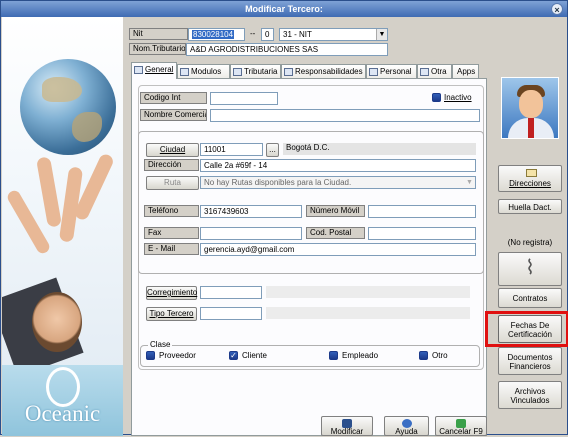 This screenshot has width=568, height=437. Describe the element at coordinates (436, 97) in the screenshot. I see `inactivo-checkbox` at that location.